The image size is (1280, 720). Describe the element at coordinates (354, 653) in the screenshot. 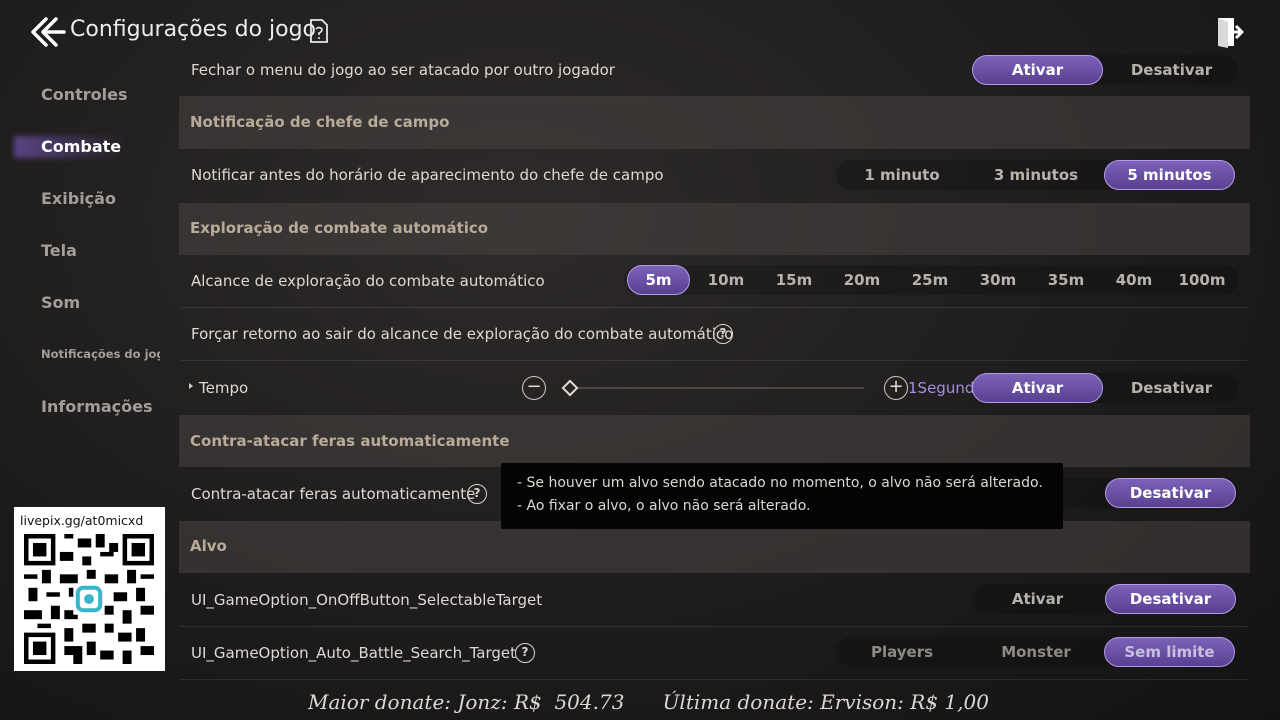

I see `row-label-search-target: UI_GameOption_Auto_Battle_Search_Target` at that location.